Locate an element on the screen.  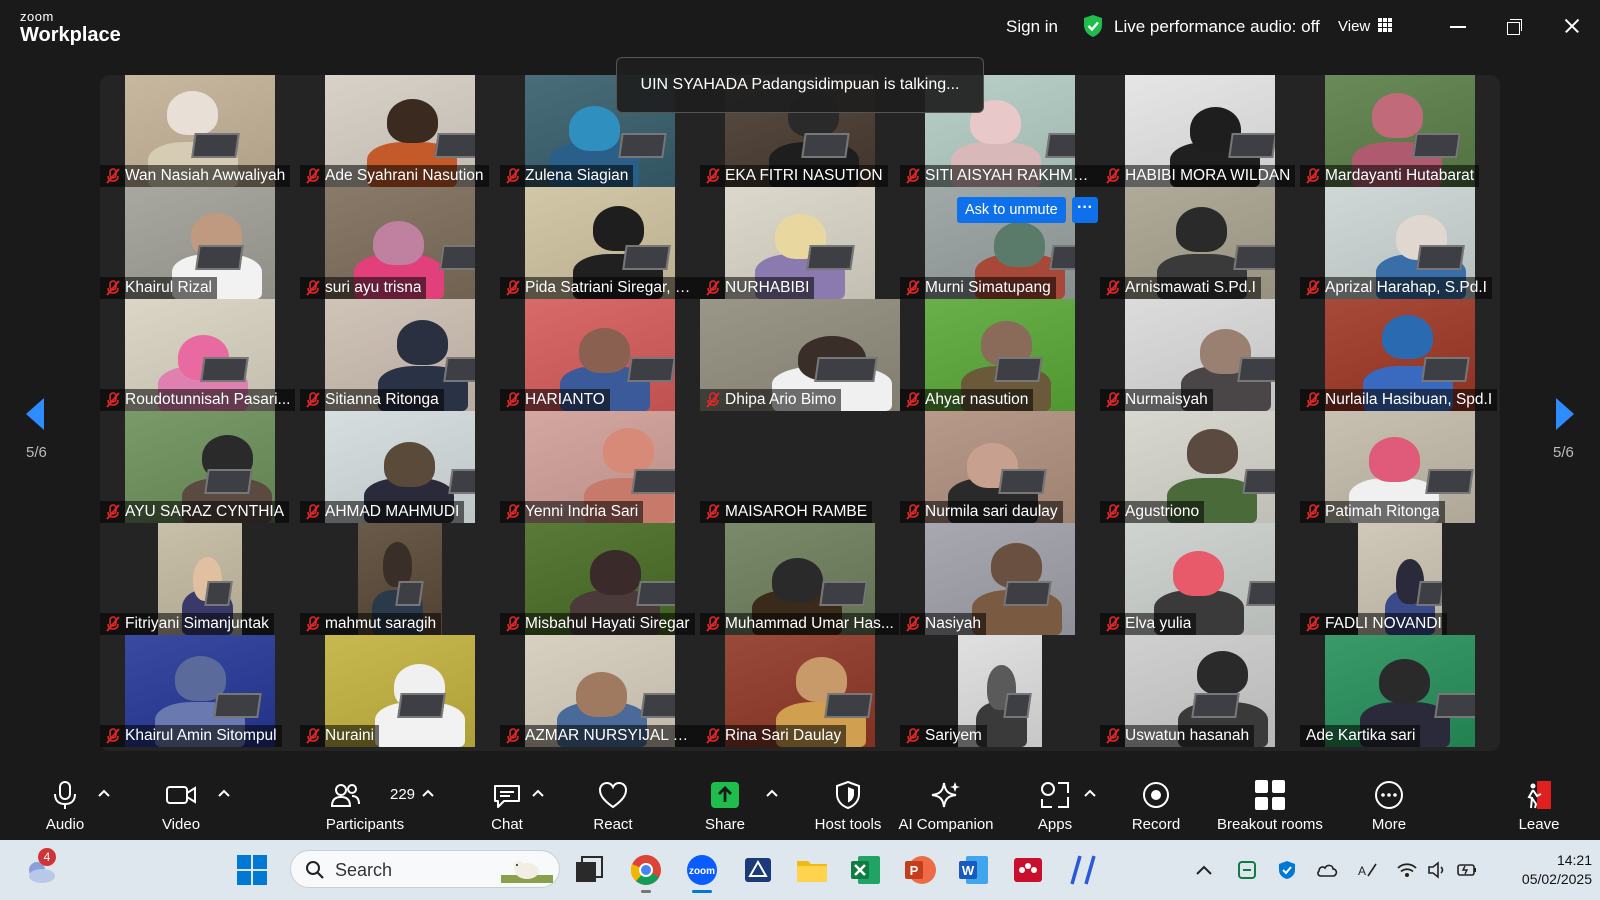
snipping-tool-icon is located at coordinates (758, 870).